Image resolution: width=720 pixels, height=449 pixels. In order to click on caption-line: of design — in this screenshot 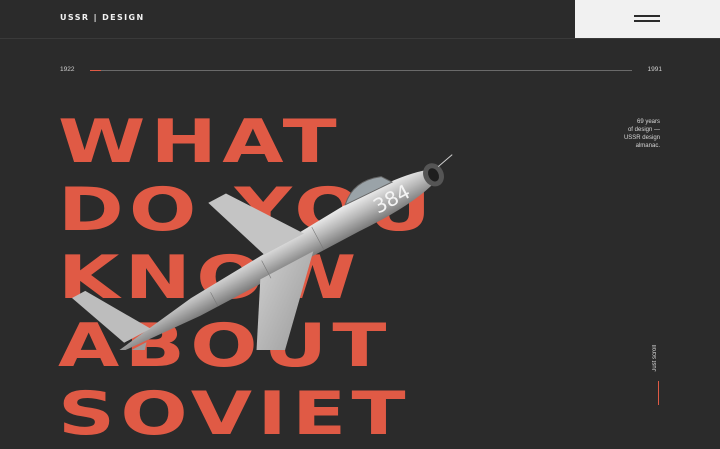, I will do `click(643, 130)`.